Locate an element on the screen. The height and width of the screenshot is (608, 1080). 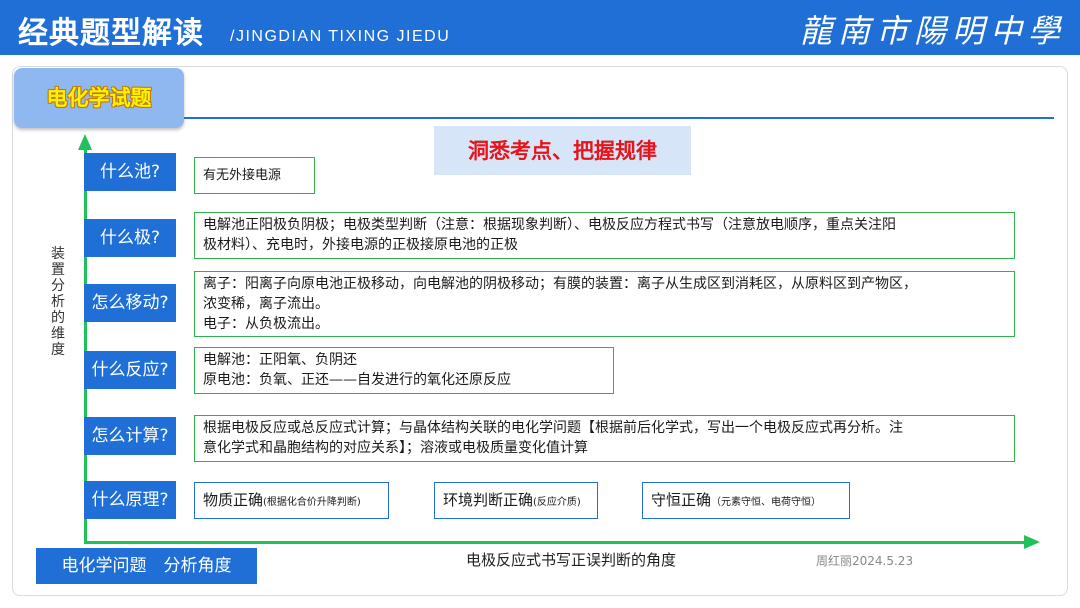
principle-box-substance: 物质正确(根据化合价升降判断) is located at coordinates (291, 500).